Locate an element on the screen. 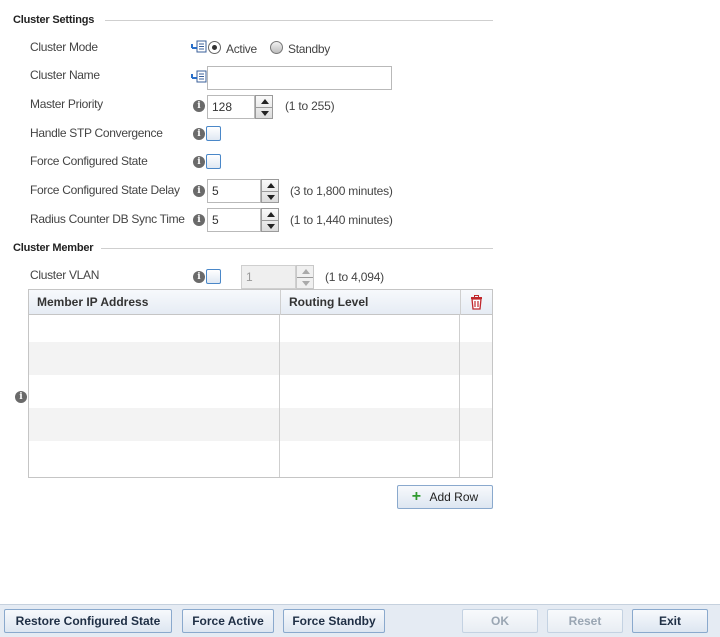  radius-sync-time-range: (1 to 1,440 minutes) is located at coordinates (341, 220).